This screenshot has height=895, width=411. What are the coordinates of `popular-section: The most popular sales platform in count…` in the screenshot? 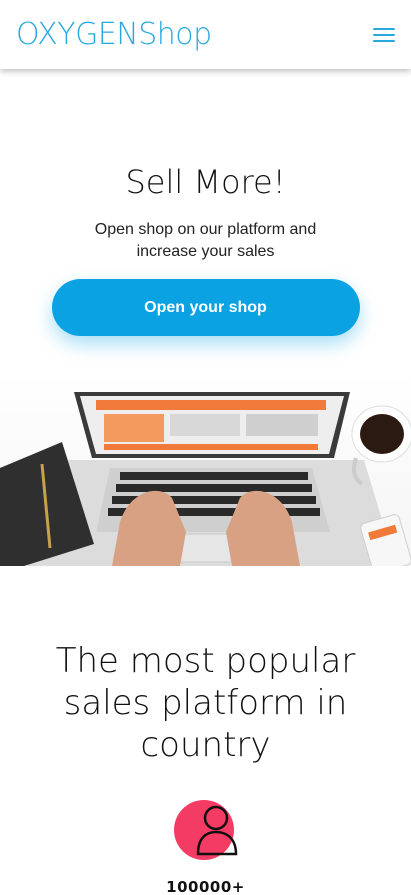 It's located at (205, 703).